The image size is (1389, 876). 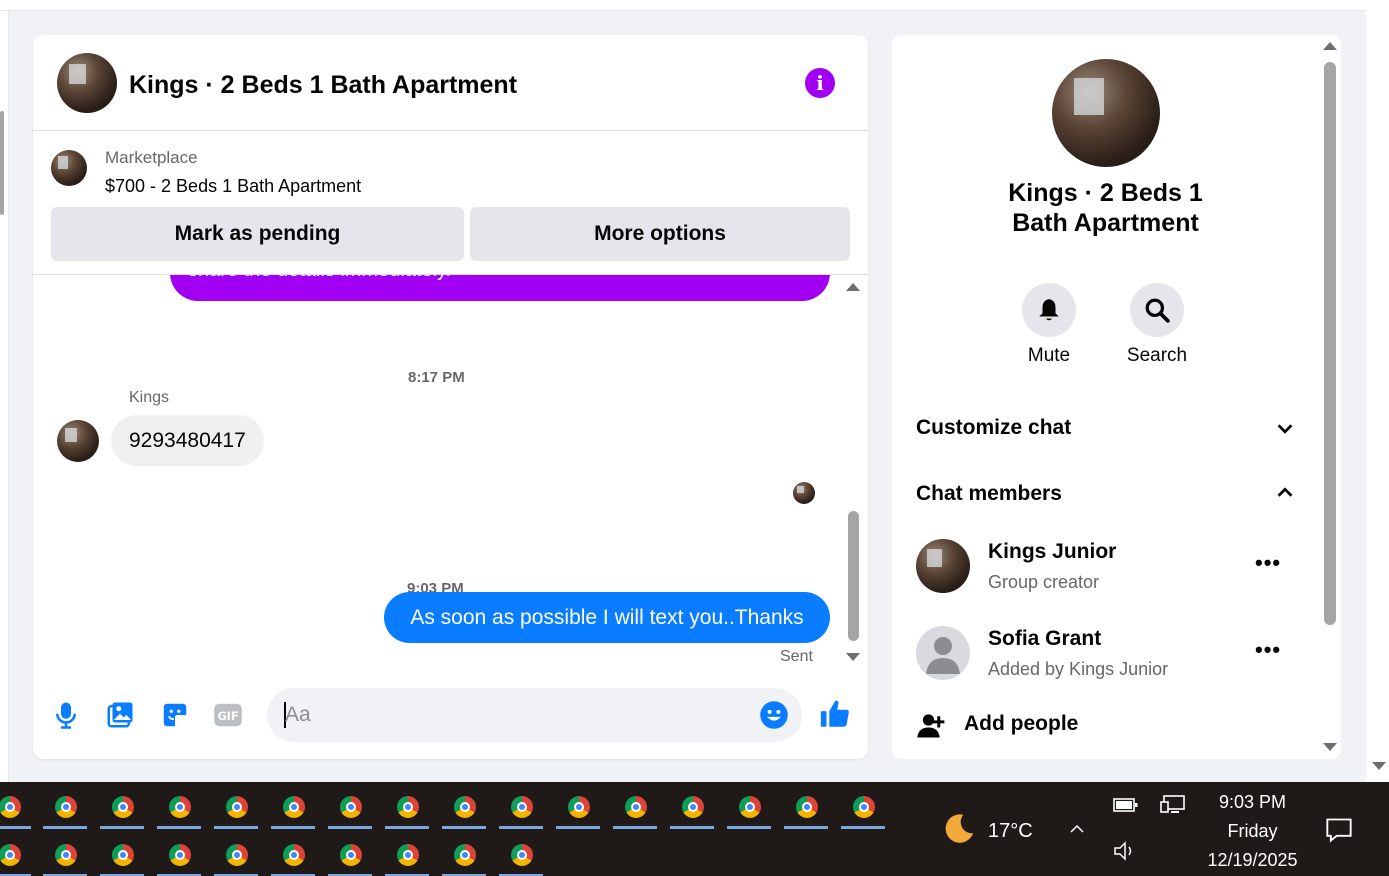 I want to click on more-options-button: More options, so click(x=660, y=234).